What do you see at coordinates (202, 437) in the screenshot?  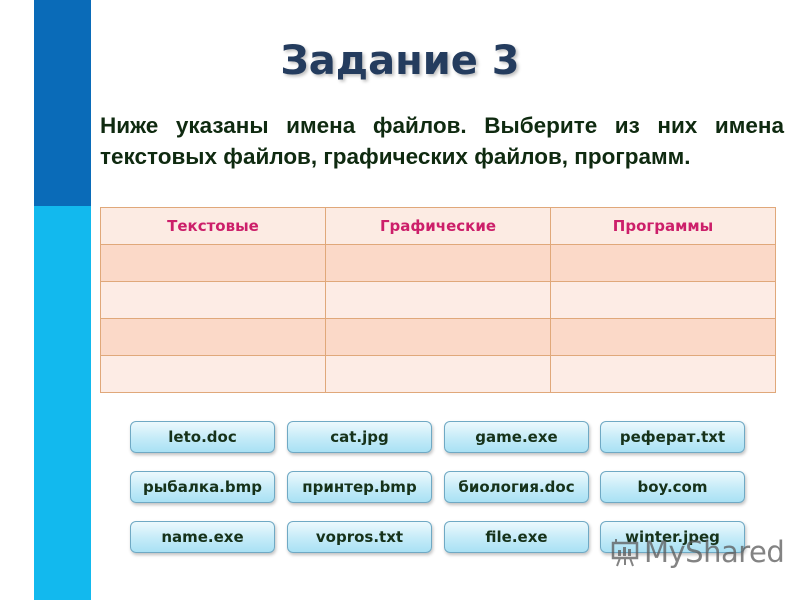 I see `file-chip: leto.doc` at bounding box center [202, 437].